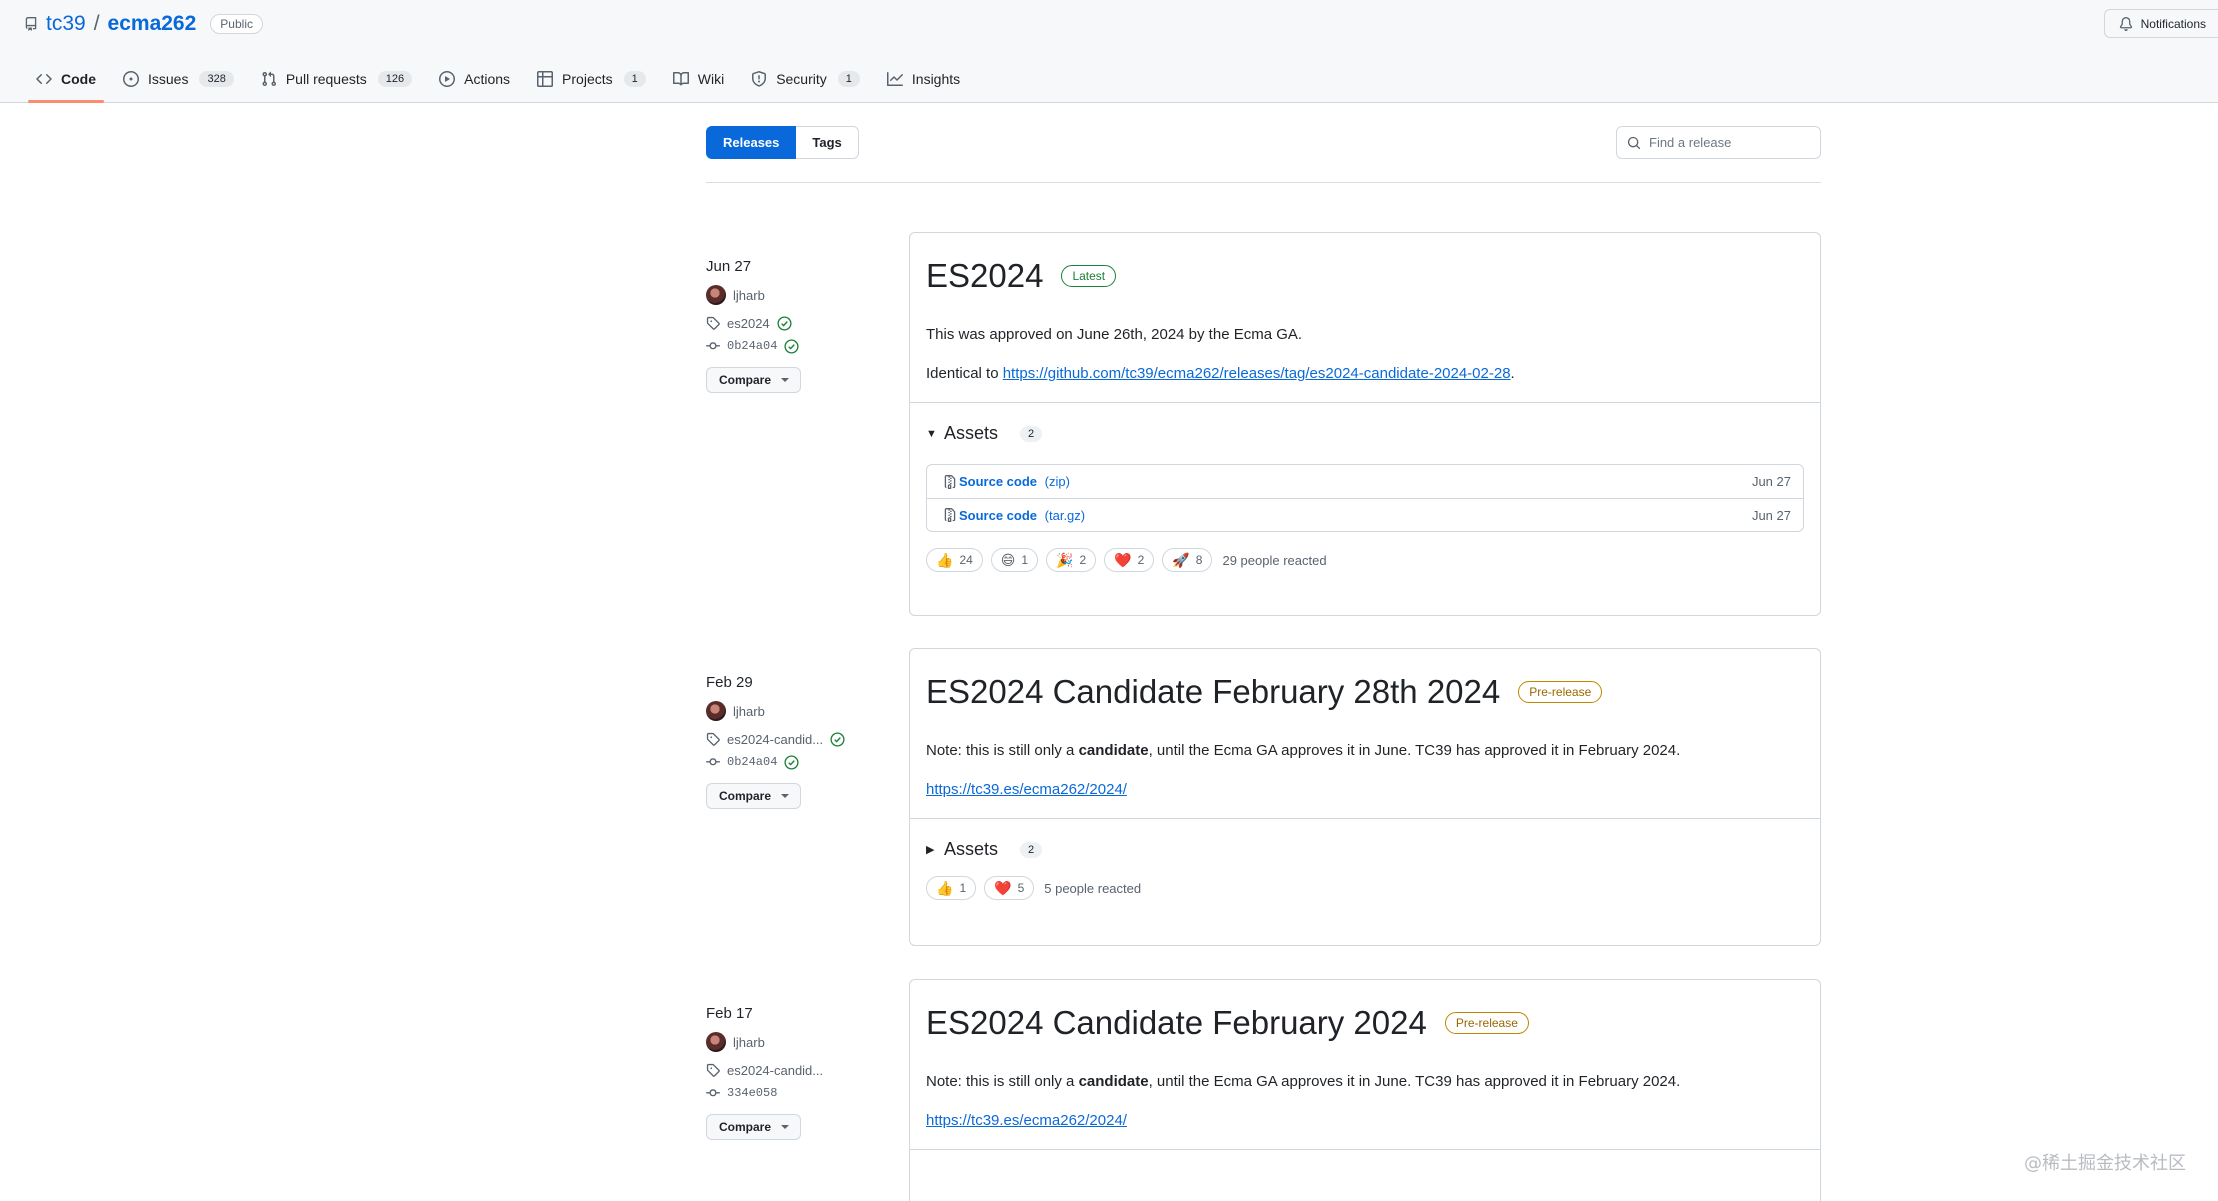  What do you see at coordinates (1365, 888) in the screenshot?
I see `reactions-bar: 👍 1 ❤️ 5 5 people reacted` at bounding box center [1365, 888].